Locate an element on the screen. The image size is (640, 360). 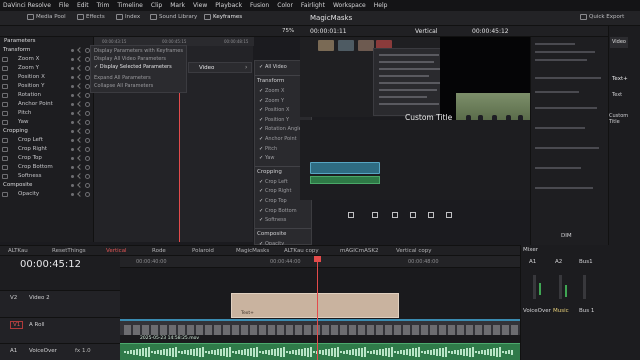
checklist-item: ✓ Zoom Y is located at coordinates (271, 101).